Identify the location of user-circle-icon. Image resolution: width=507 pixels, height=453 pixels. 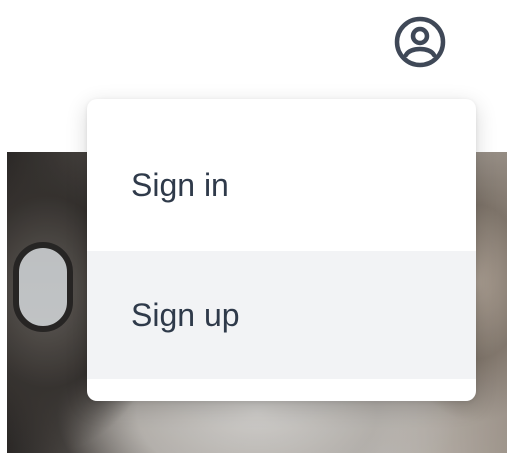
(420, 42).